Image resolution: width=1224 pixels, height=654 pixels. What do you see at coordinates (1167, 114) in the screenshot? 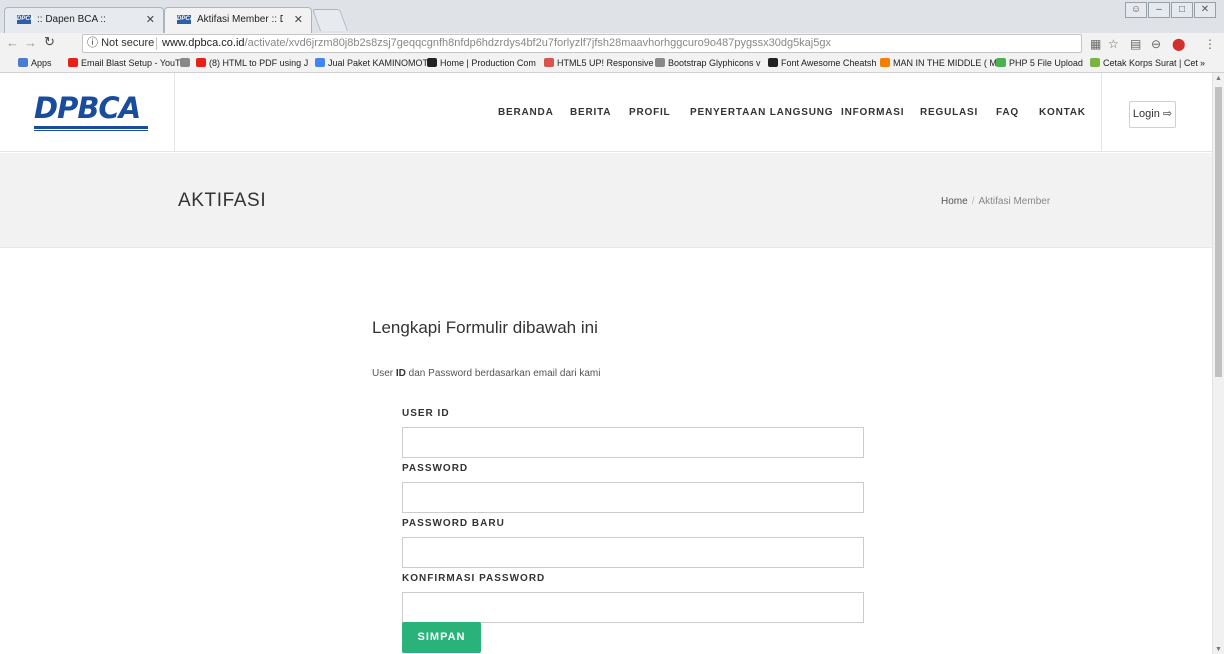
I see `sign-in-icon: ⇨` at bounding box center [1167, 114].